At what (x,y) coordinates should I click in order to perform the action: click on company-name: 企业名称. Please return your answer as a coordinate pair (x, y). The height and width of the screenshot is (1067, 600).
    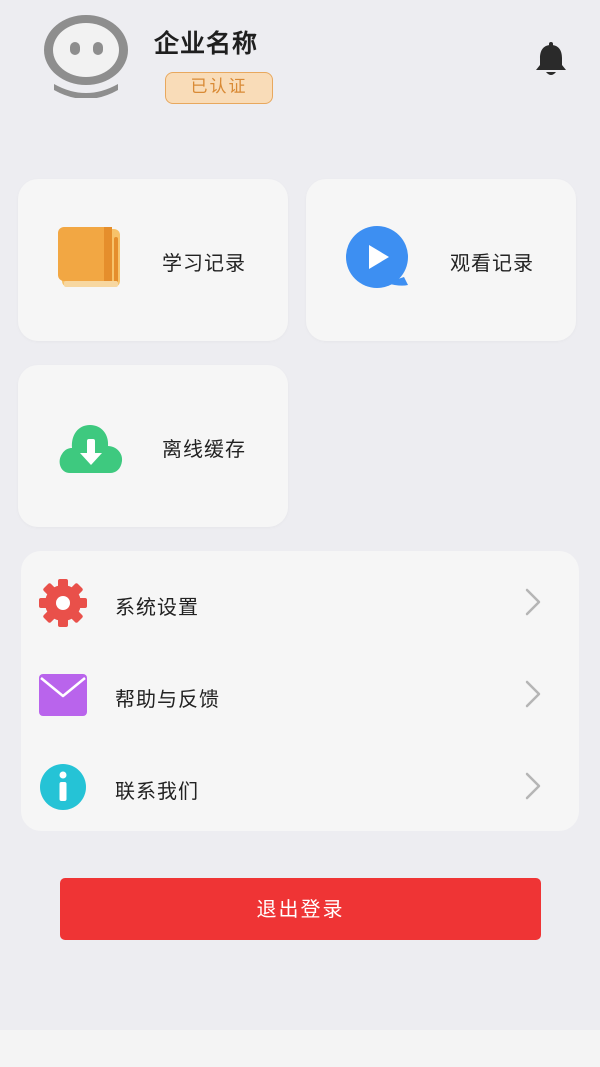
    Looking at the image, I should click on (206, 43).